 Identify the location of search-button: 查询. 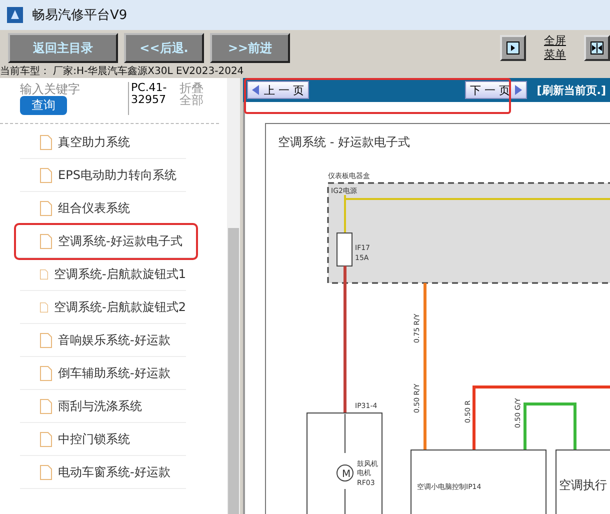
(43, 105).